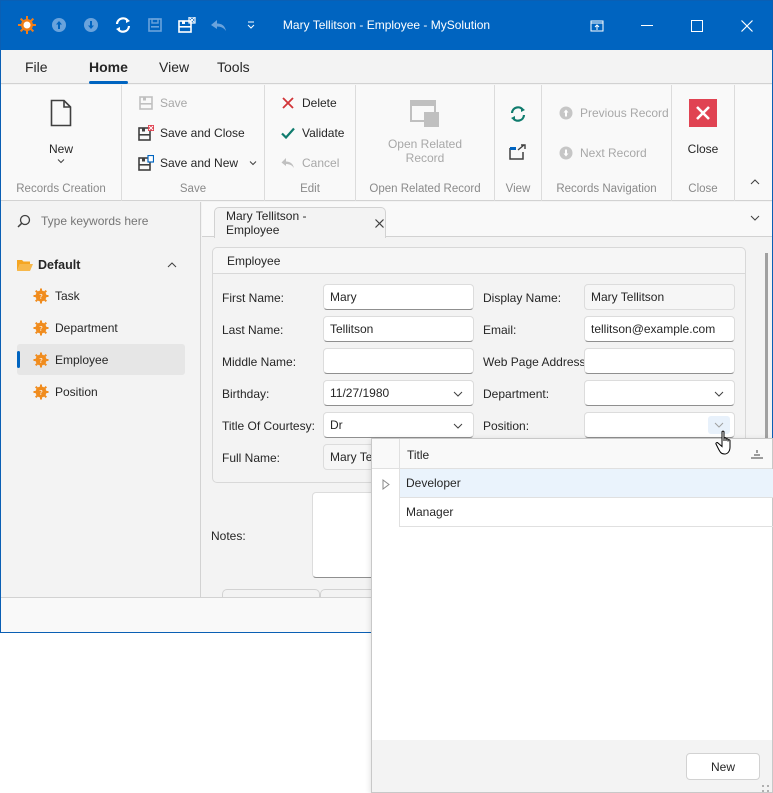 This screenshot has height=793, width=773. What do you see at coordinates (518, 153) in the screenshot?
I see `show-in-popup-button` at bounding box center [518, 153].